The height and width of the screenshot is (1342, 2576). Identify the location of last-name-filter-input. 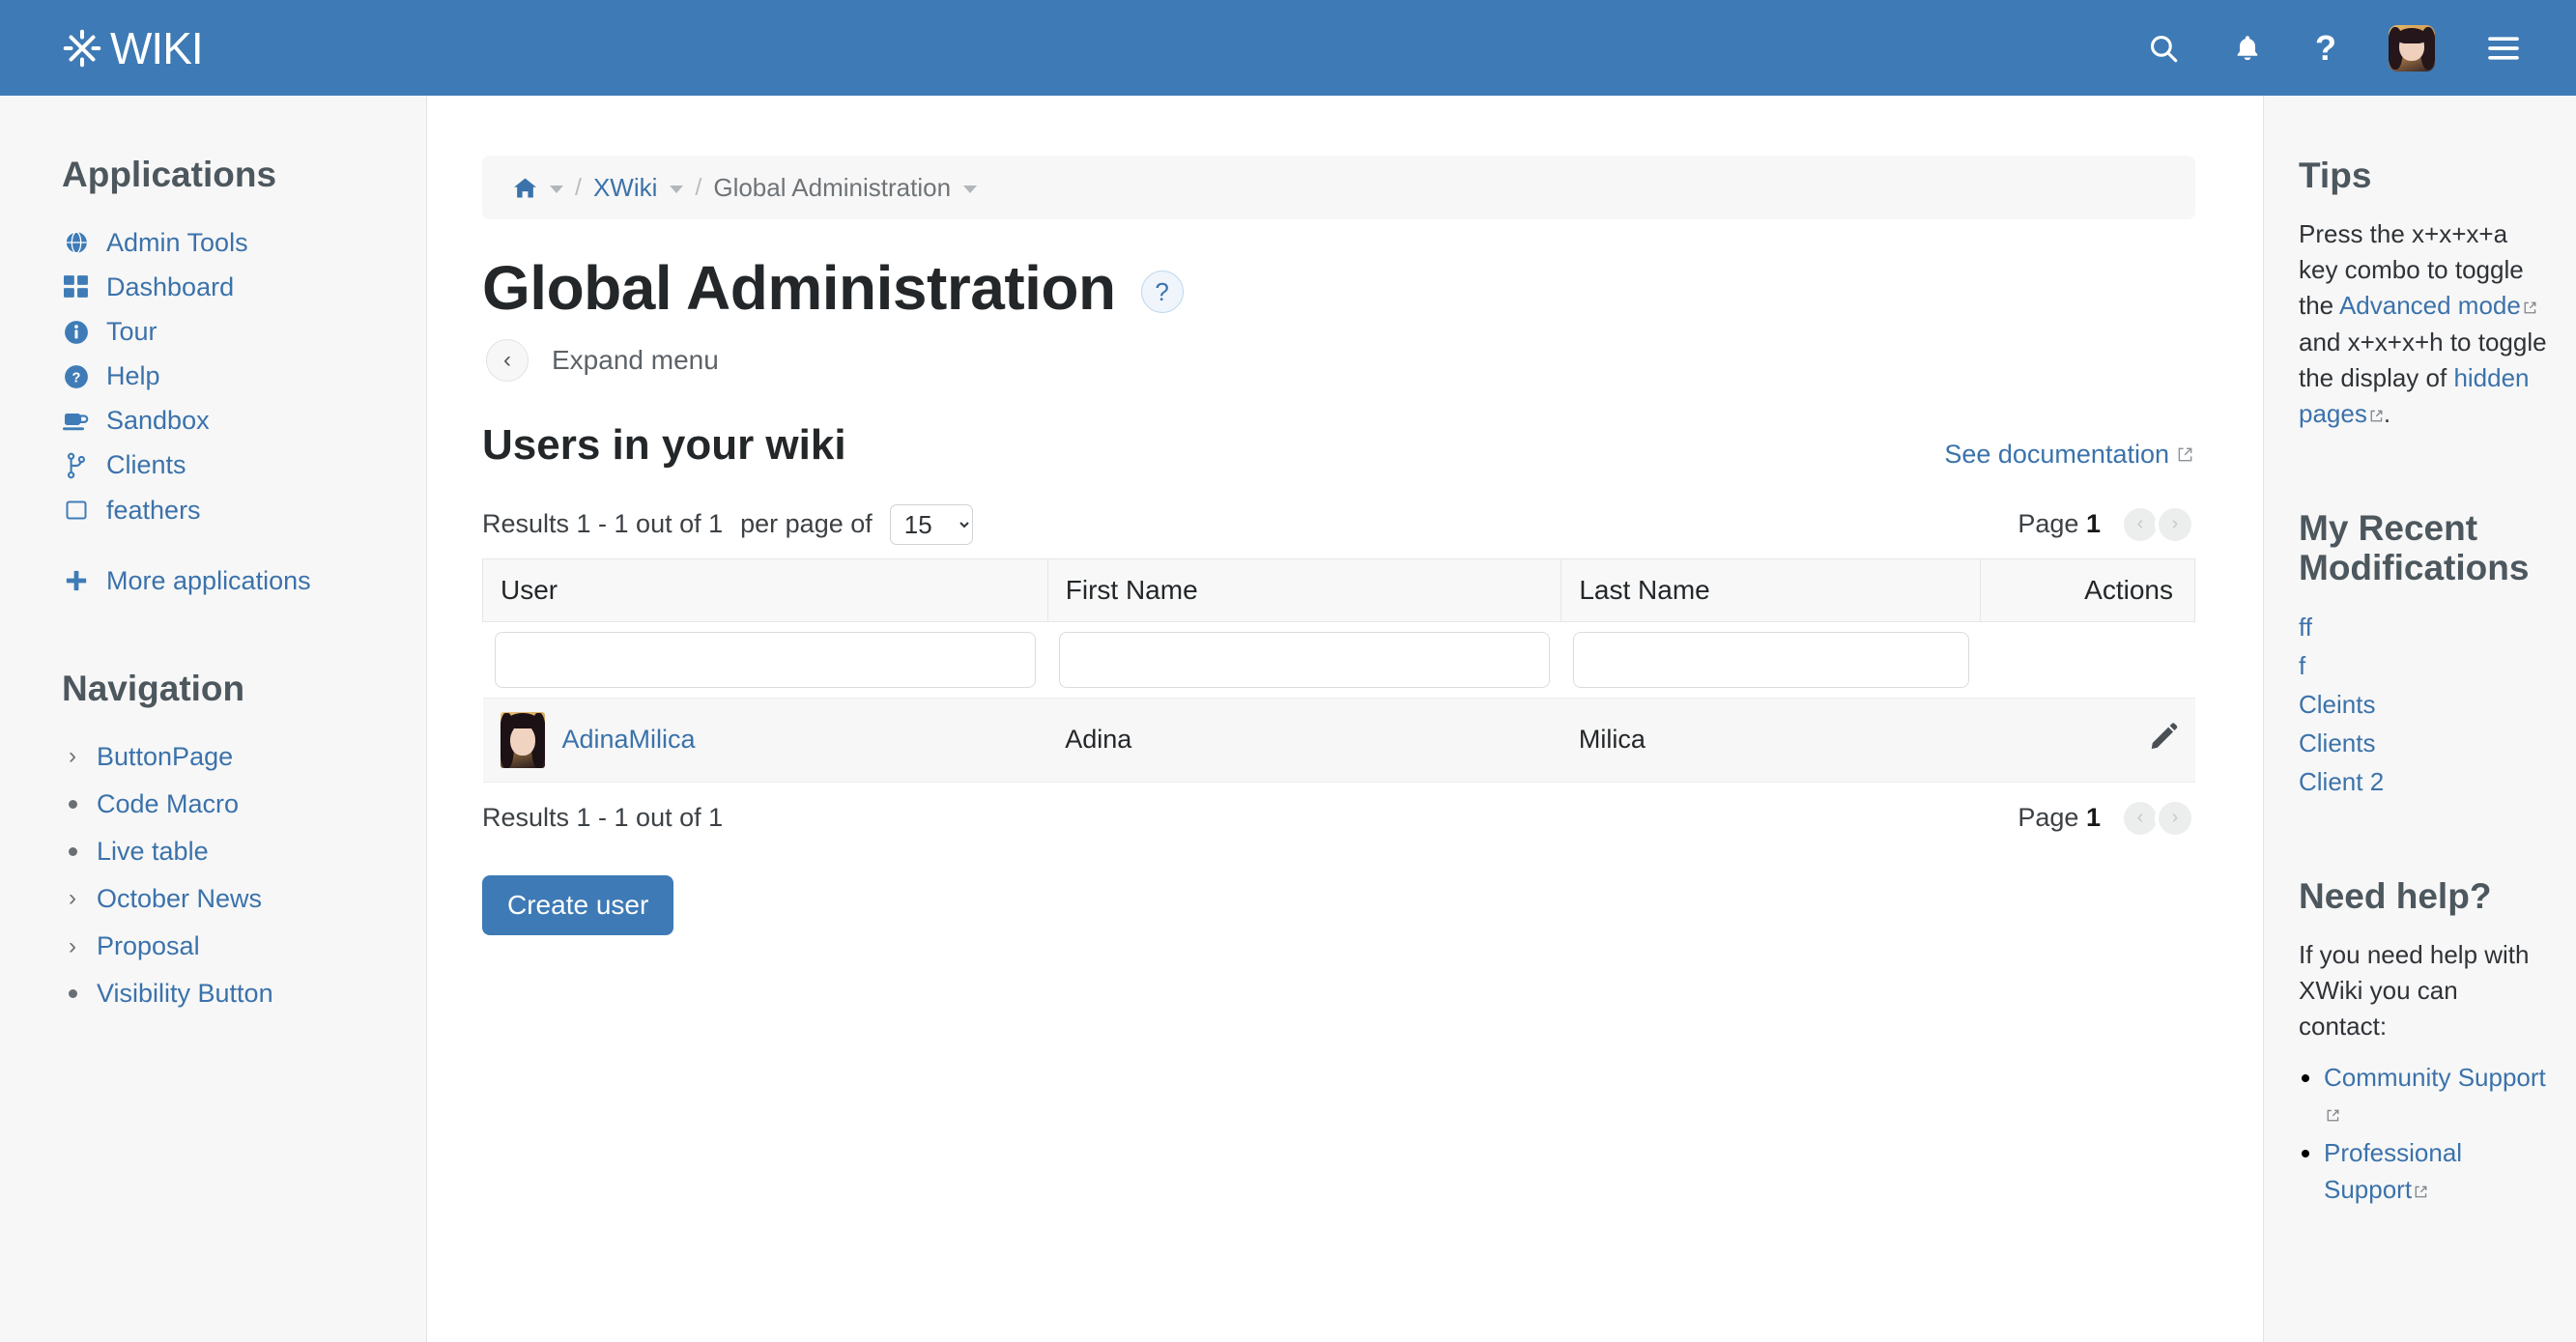
(1771, 659).